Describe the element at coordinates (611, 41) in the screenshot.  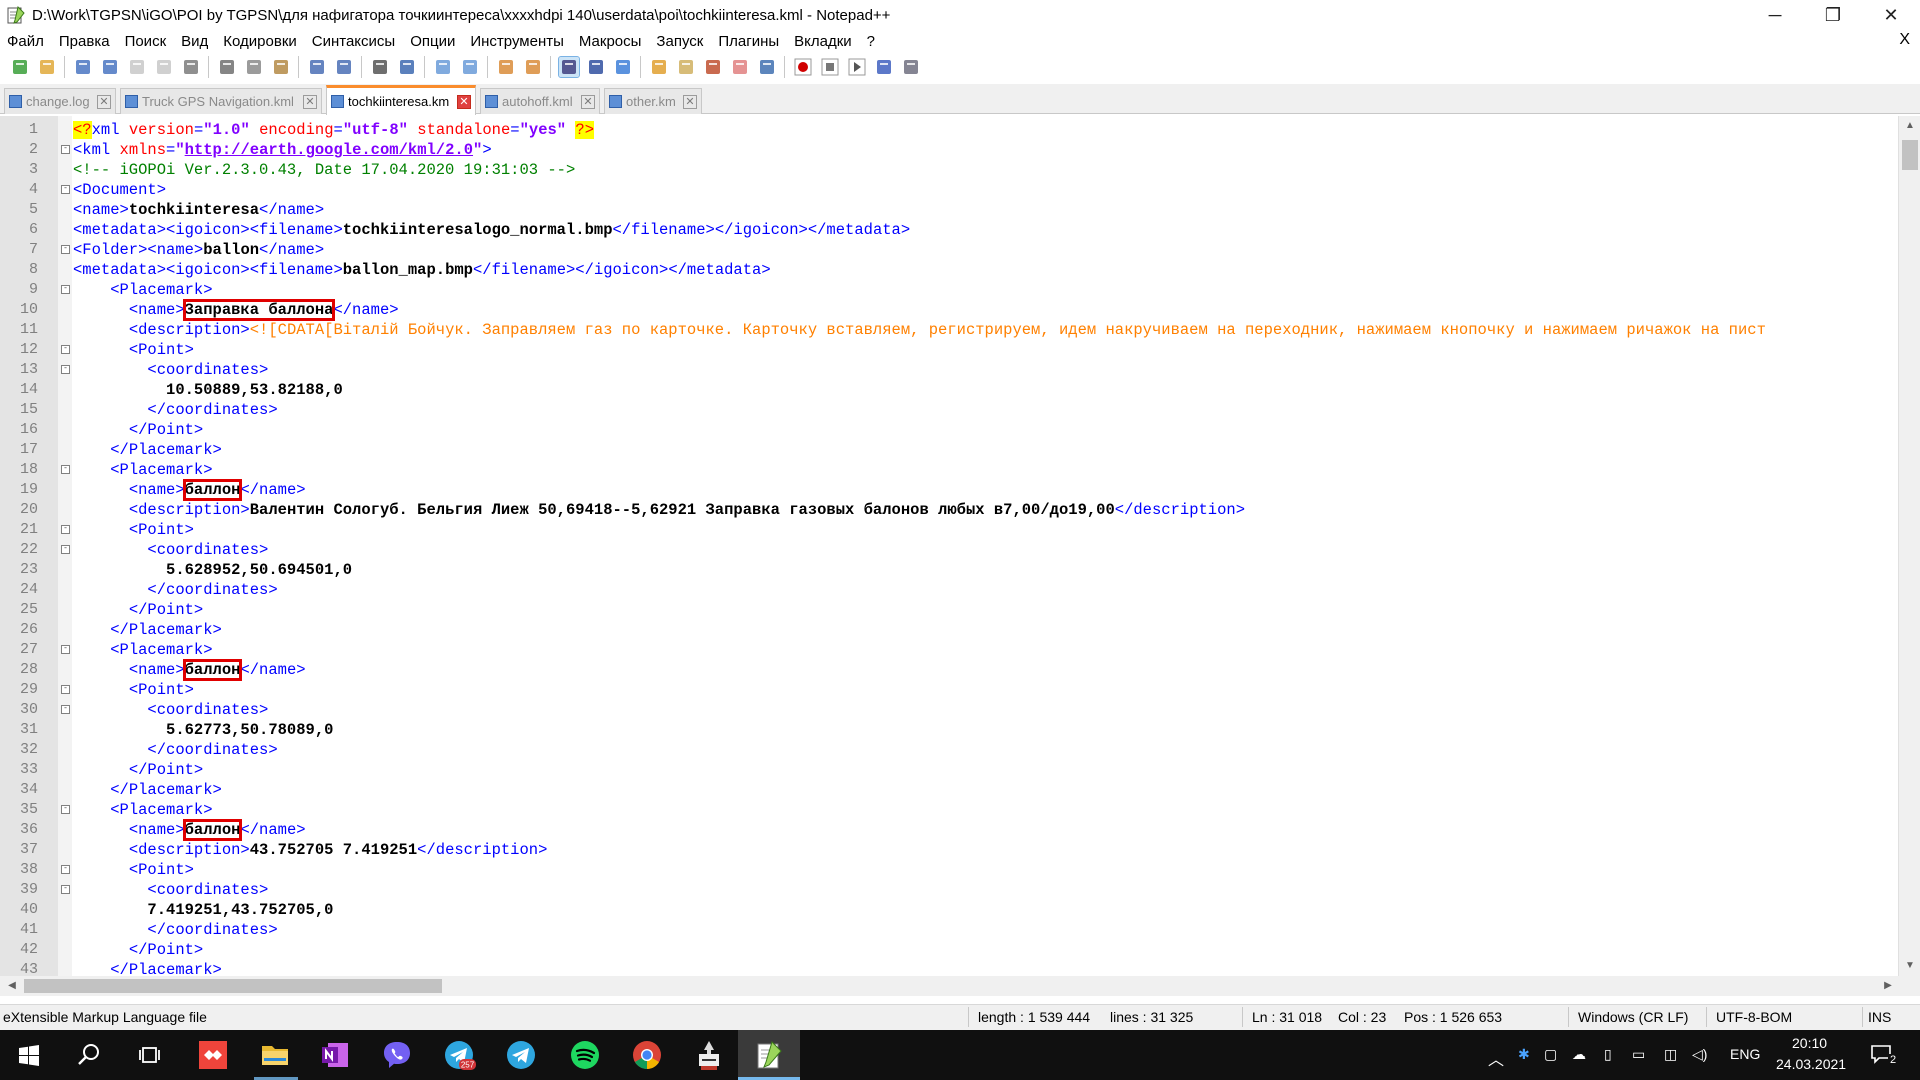
I see `menu-item-8: Макросы` at that location.